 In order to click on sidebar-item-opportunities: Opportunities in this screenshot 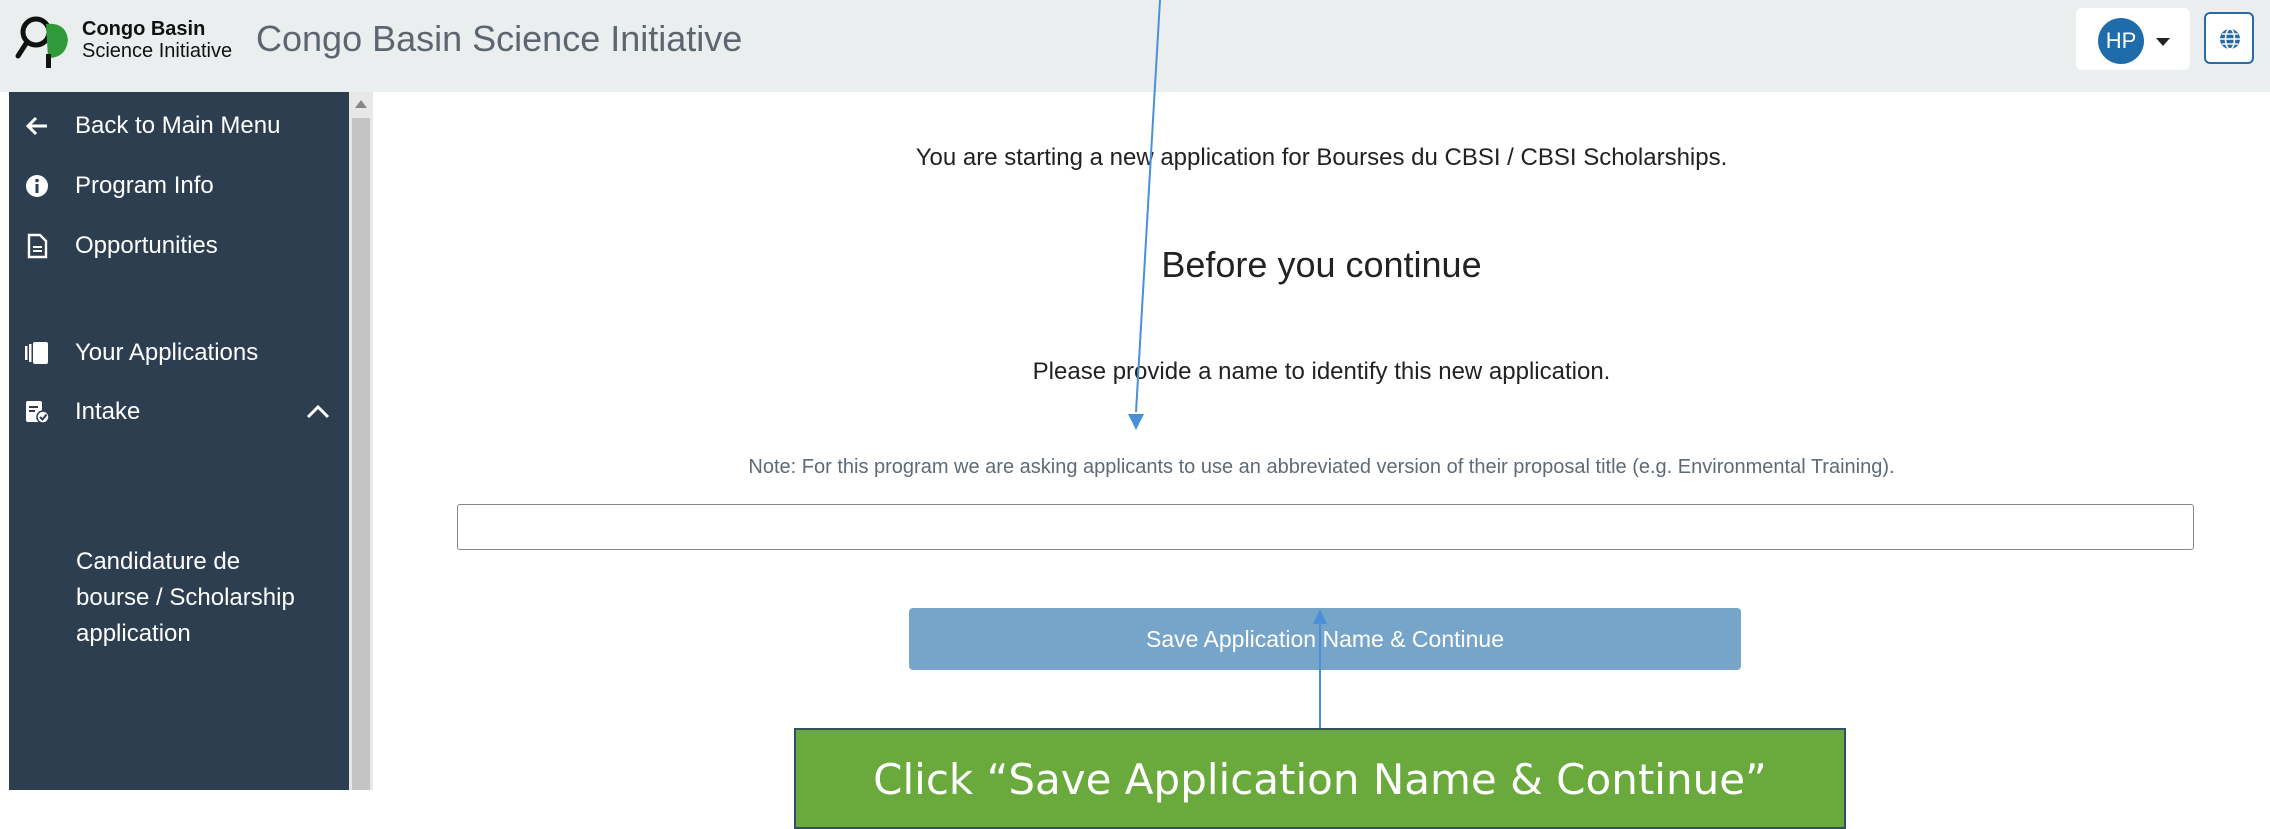, I will do `click(179, 245)`.